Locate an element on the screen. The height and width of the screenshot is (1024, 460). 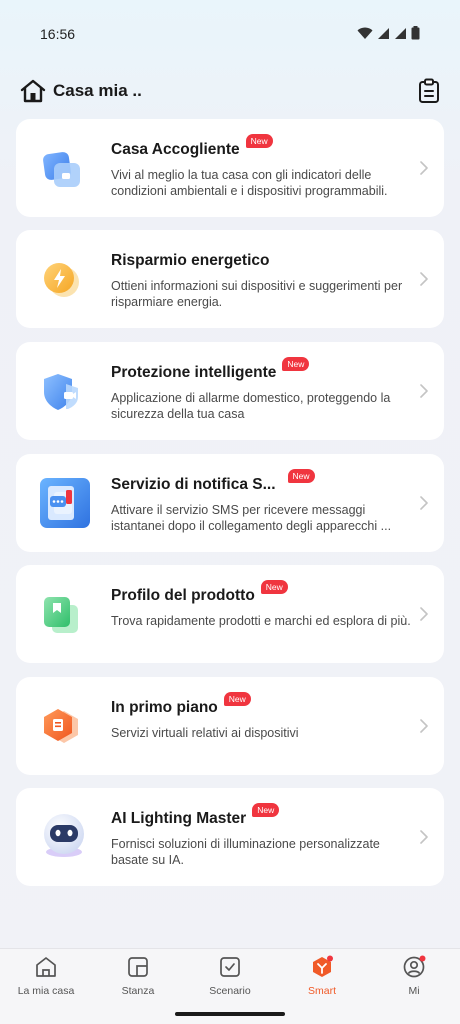
nav-label: Smart is located at coordinates (321, 991).